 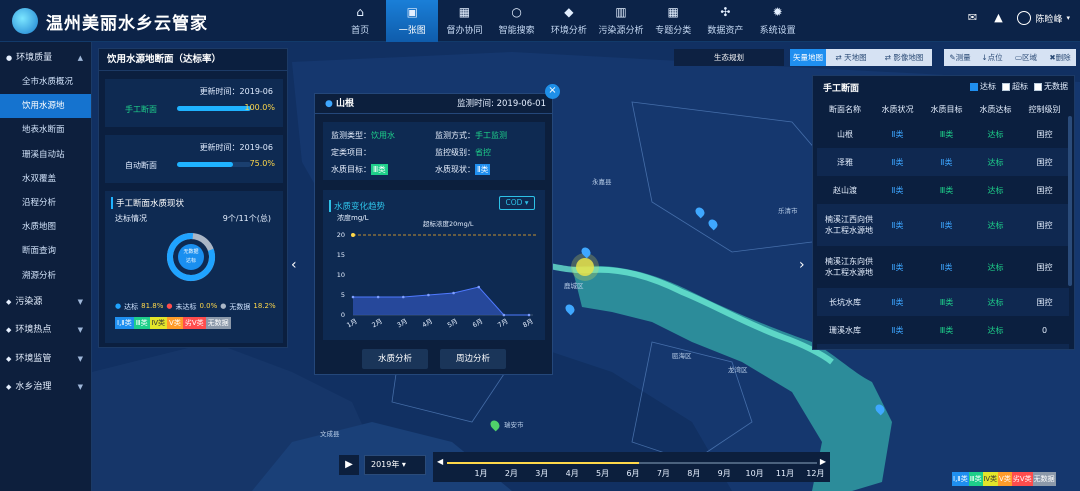 I want to click on timeline-month: 7月, so click(x=663, y=473).